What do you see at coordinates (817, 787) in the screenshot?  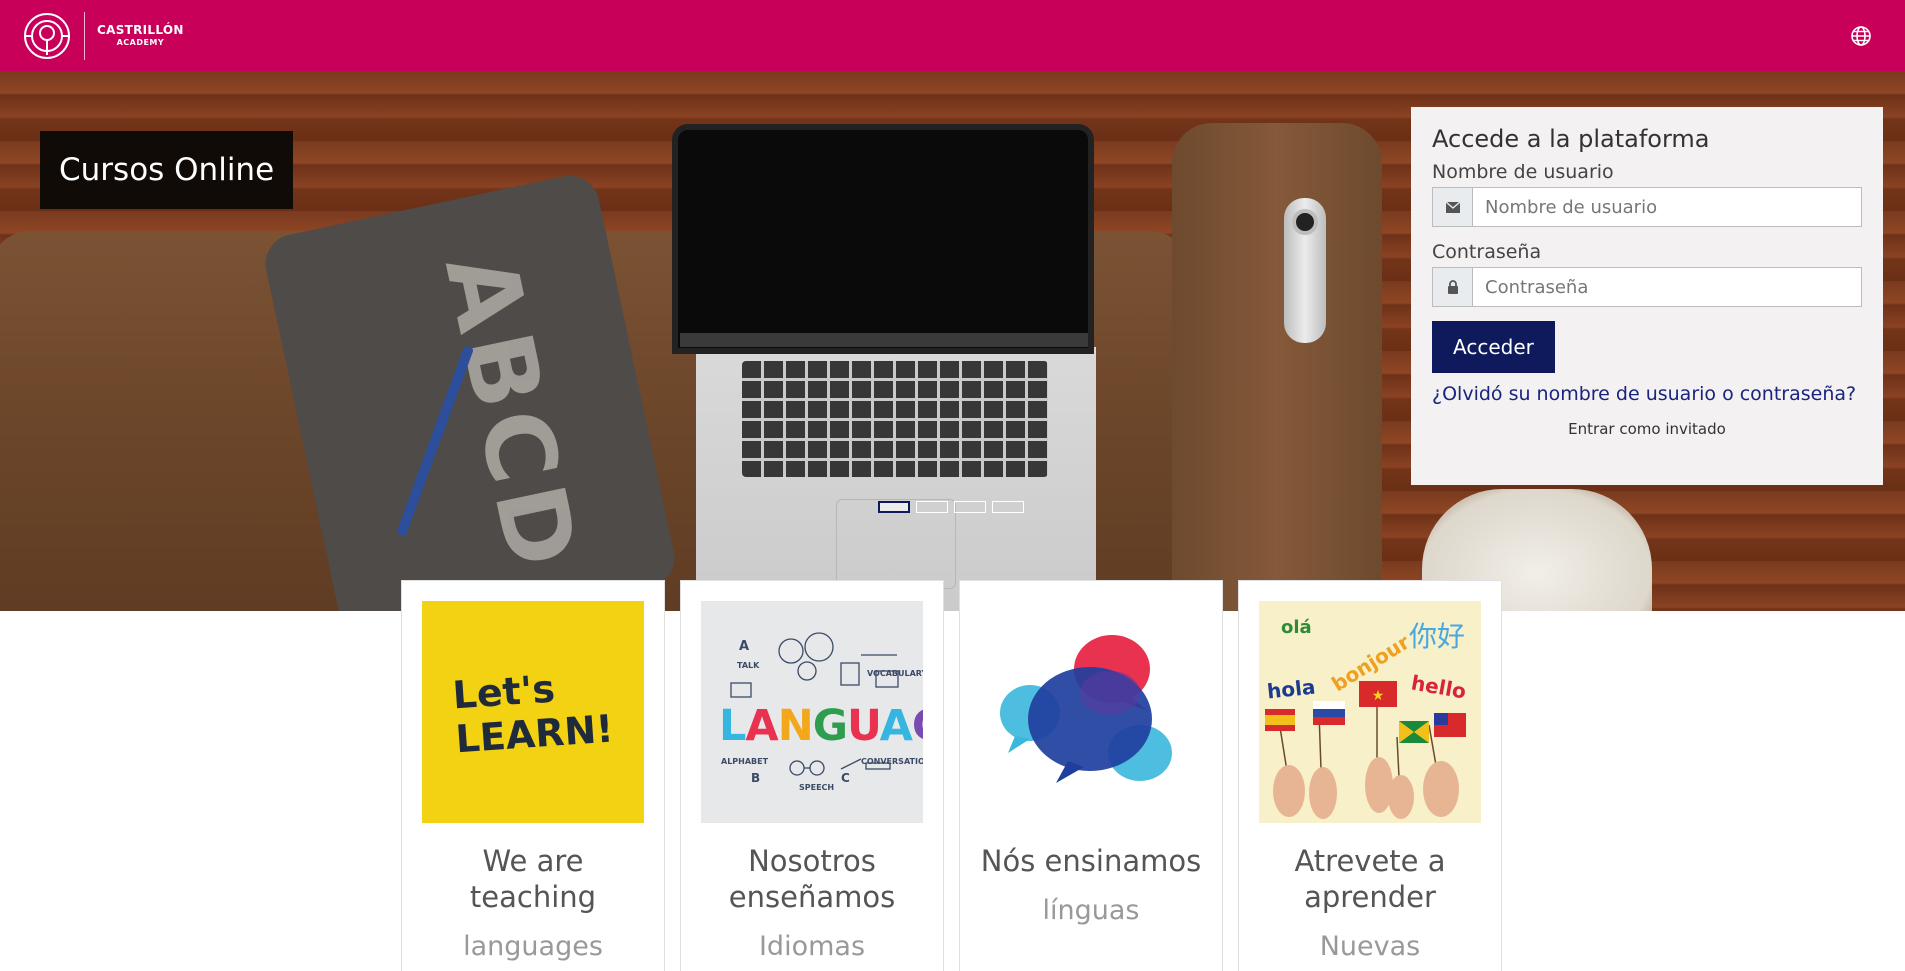 I see `language-label-speech: SPEECH` at bounding box center [817, 787].